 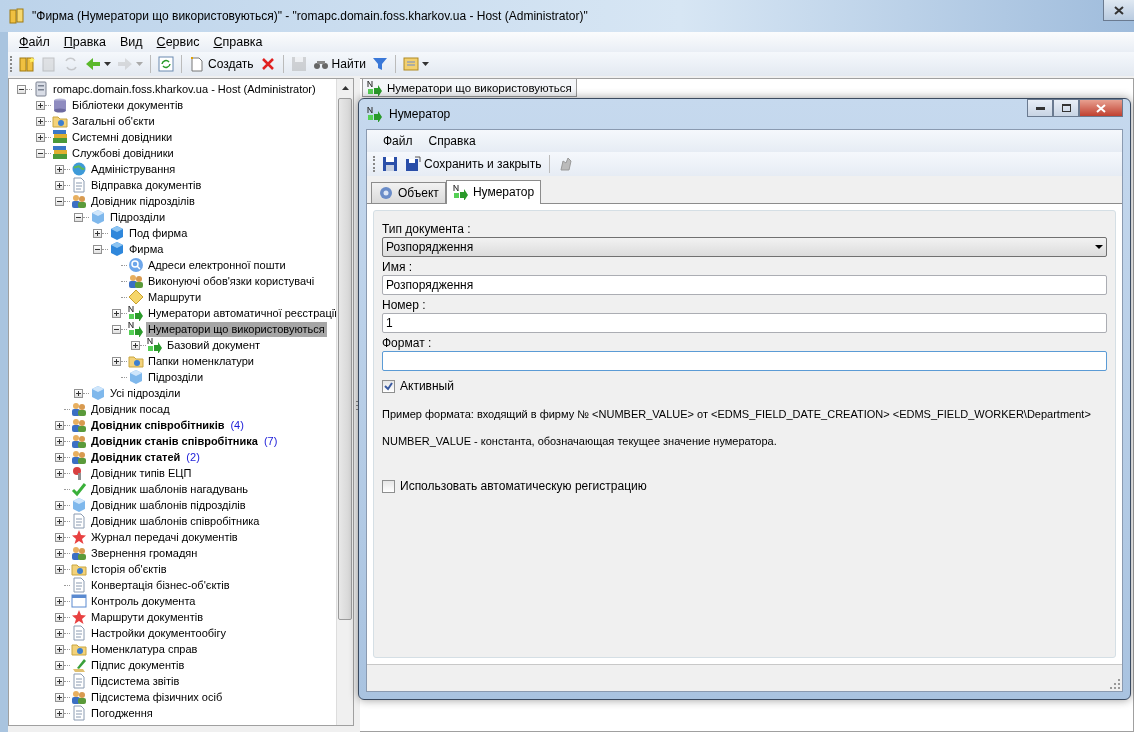 I want to click on tree-item: Под фирма, so click(x=158, y=233).